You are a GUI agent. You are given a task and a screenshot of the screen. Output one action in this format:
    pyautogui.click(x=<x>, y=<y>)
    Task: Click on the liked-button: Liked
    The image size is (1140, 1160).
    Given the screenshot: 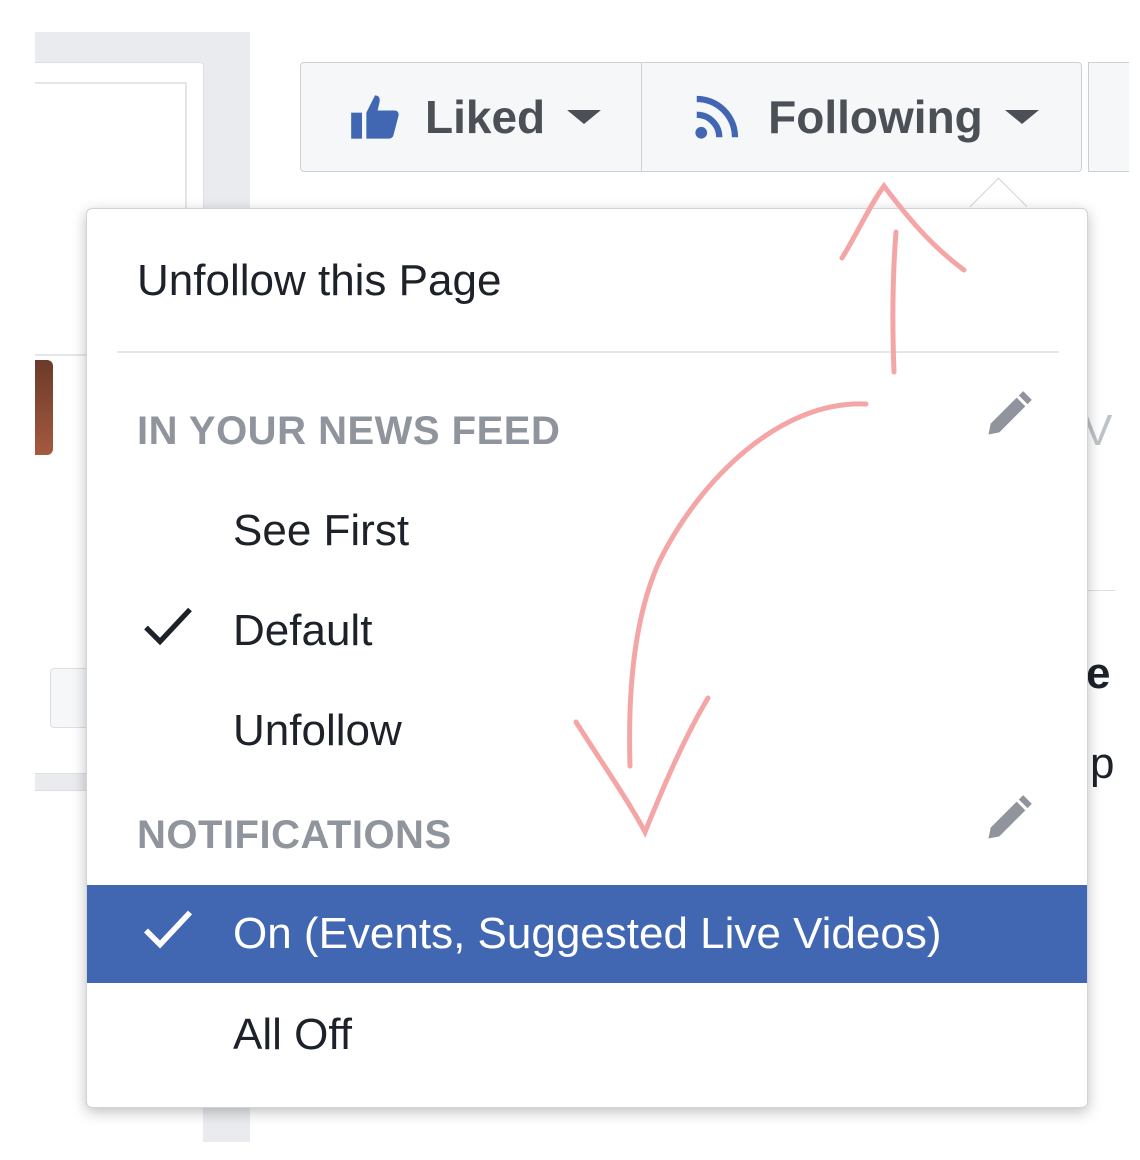 What is the action you would take?
    pyautogui.click(x=472, y=117)
    